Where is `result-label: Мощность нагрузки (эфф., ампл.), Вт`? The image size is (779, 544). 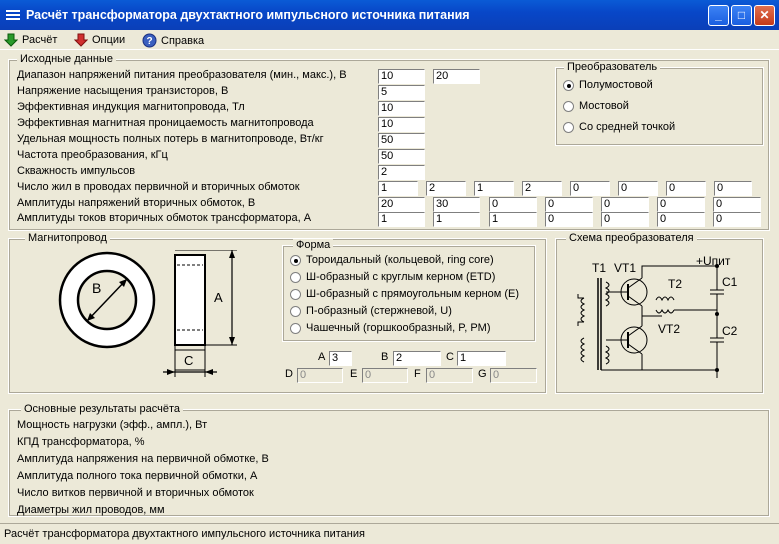
result-label: Мощность нагрузки (эфф., ампл.), Вт is located at coordinates (112, 425).